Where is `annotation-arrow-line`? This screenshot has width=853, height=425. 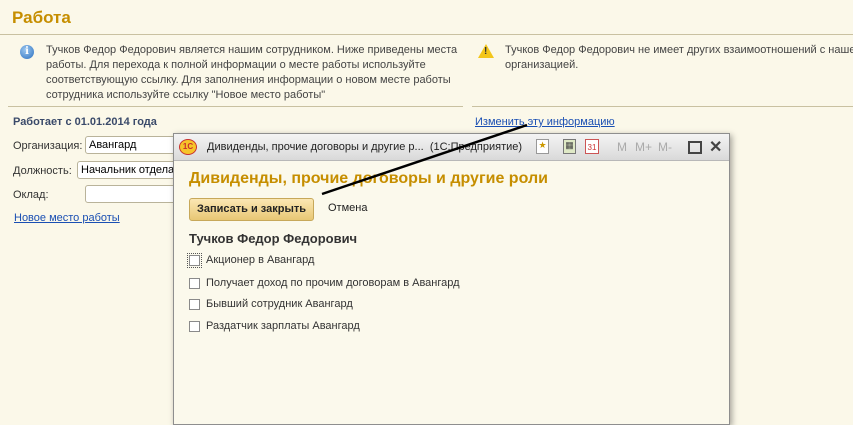 annotation-arrow-line is located at coordinates (424, 159).